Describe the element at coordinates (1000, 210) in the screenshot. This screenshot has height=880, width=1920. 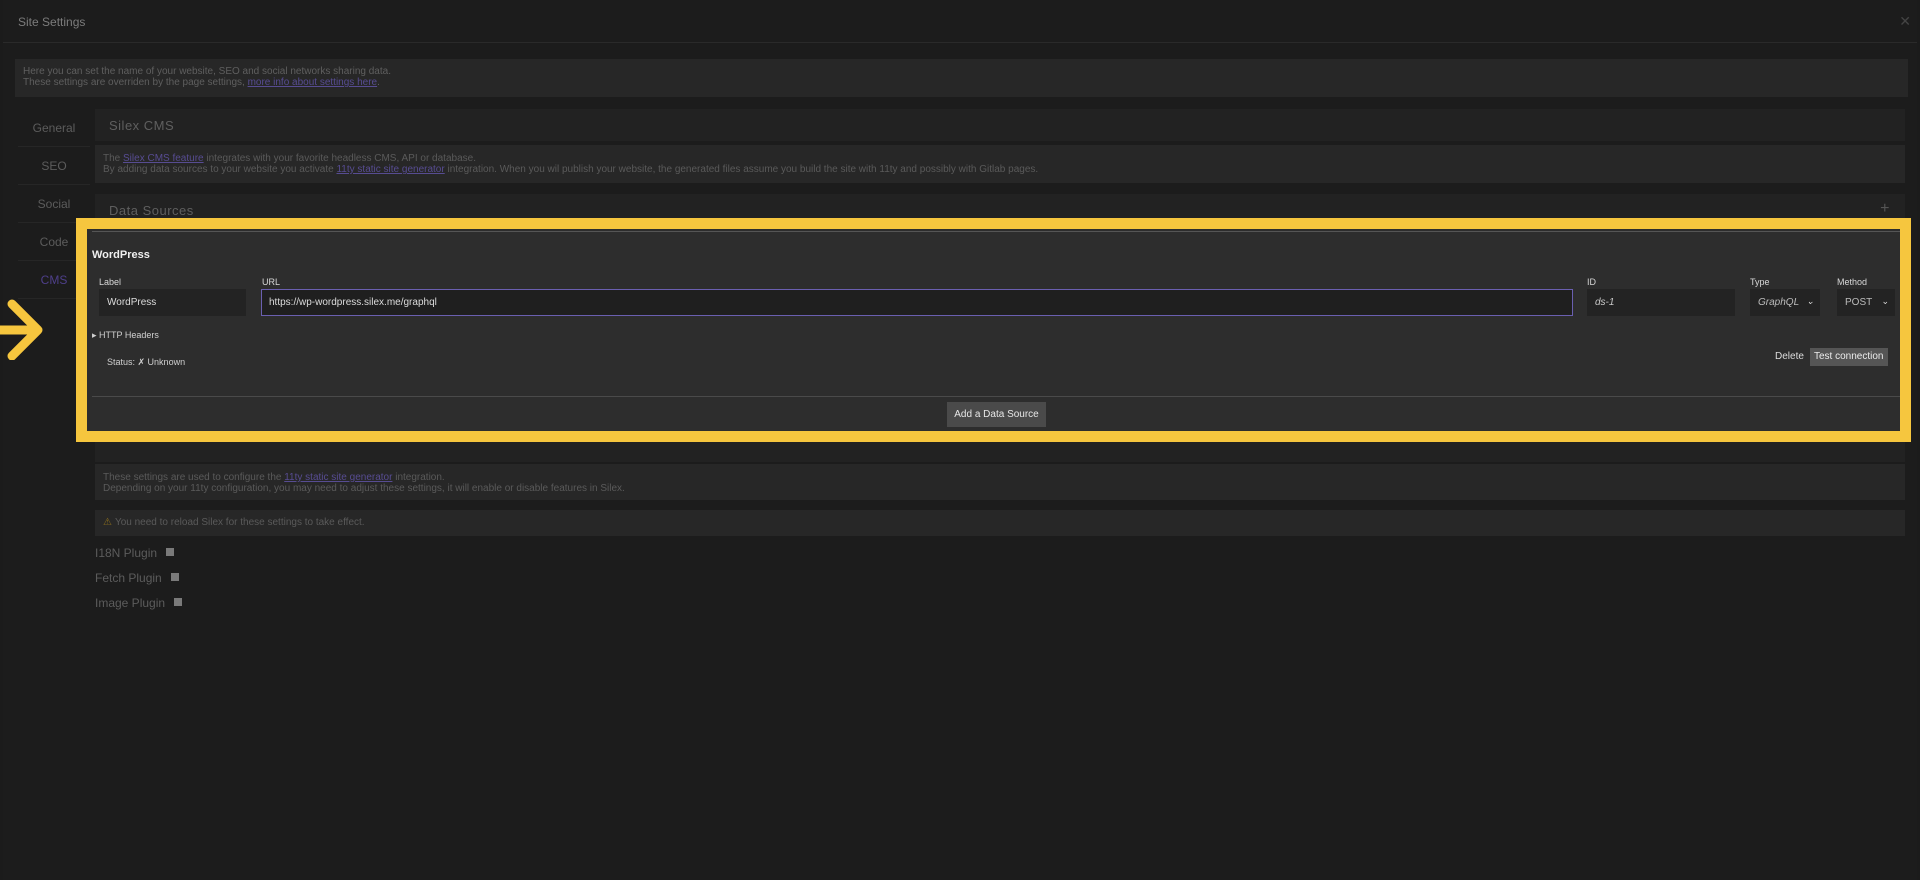
I see `data-sources-header: Data Sources +` at that location.